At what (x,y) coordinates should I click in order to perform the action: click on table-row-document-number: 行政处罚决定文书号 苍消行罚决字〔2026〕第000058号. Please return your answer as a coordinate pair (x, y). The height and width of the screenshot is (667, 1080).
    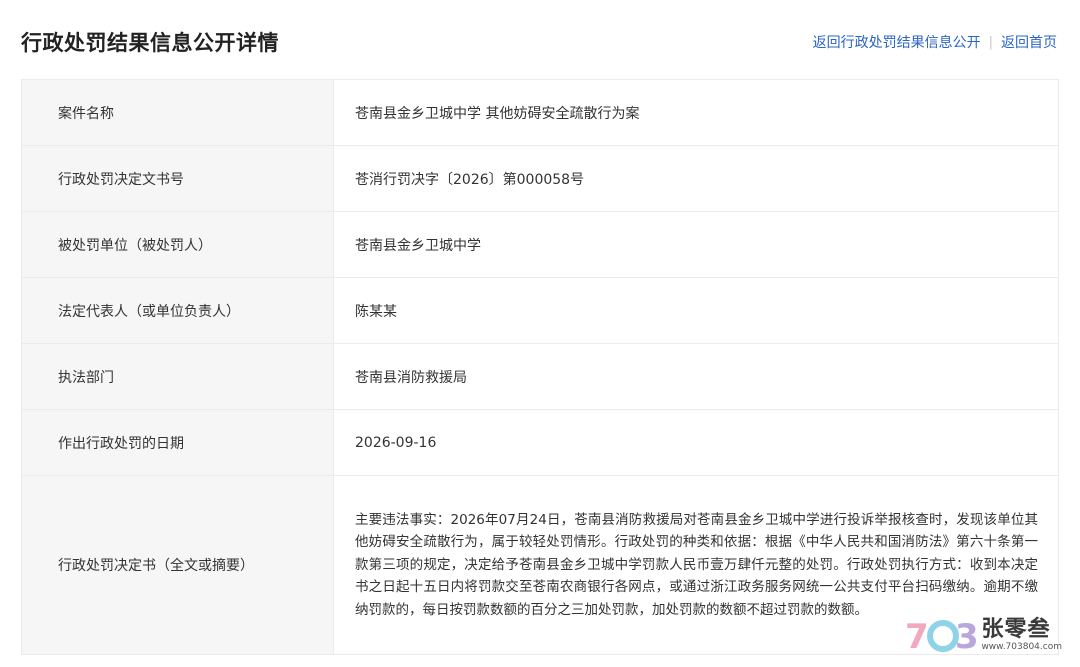
    Looking at the image, I should click on (540, 179).